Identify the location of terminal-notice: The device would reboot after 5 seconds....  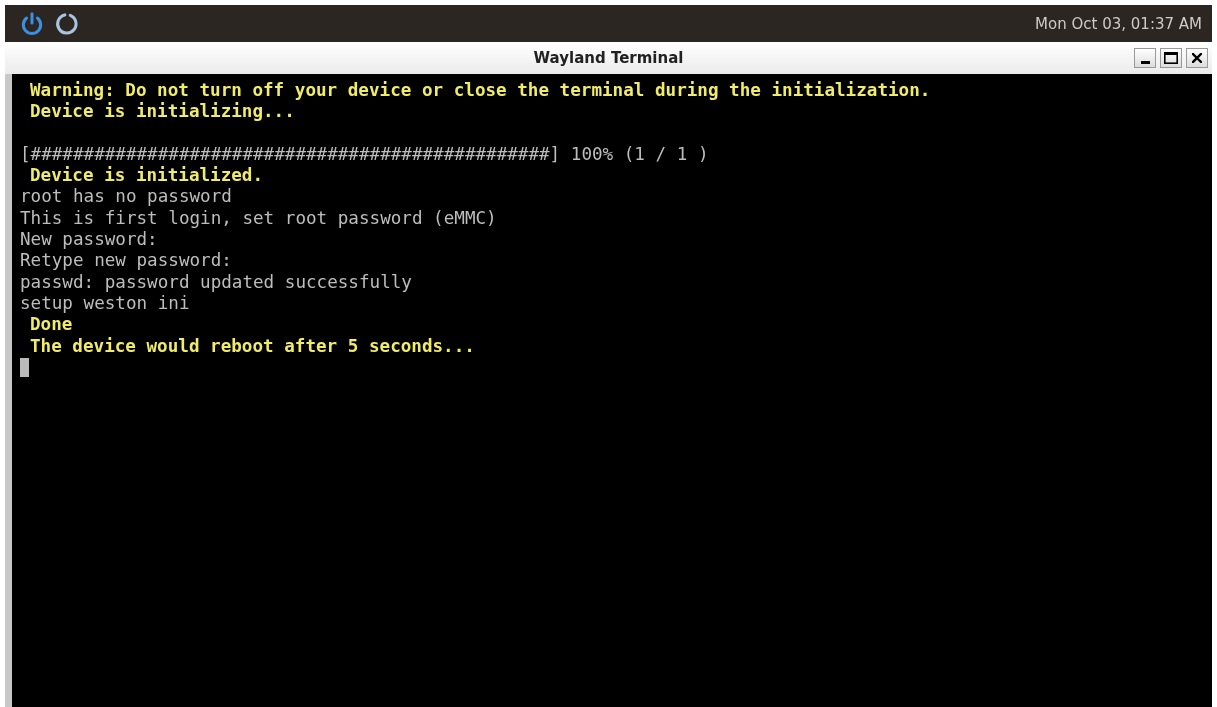
(252, 345).